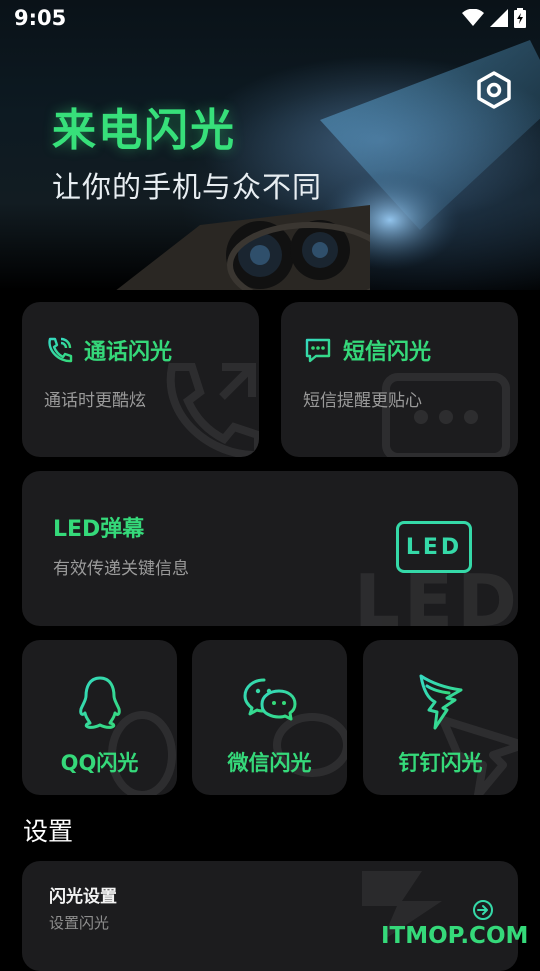 The width and height of the screenshot is (540, 971). I want to click on wechat-flash-card: 微信闪光, so click(269, 717).